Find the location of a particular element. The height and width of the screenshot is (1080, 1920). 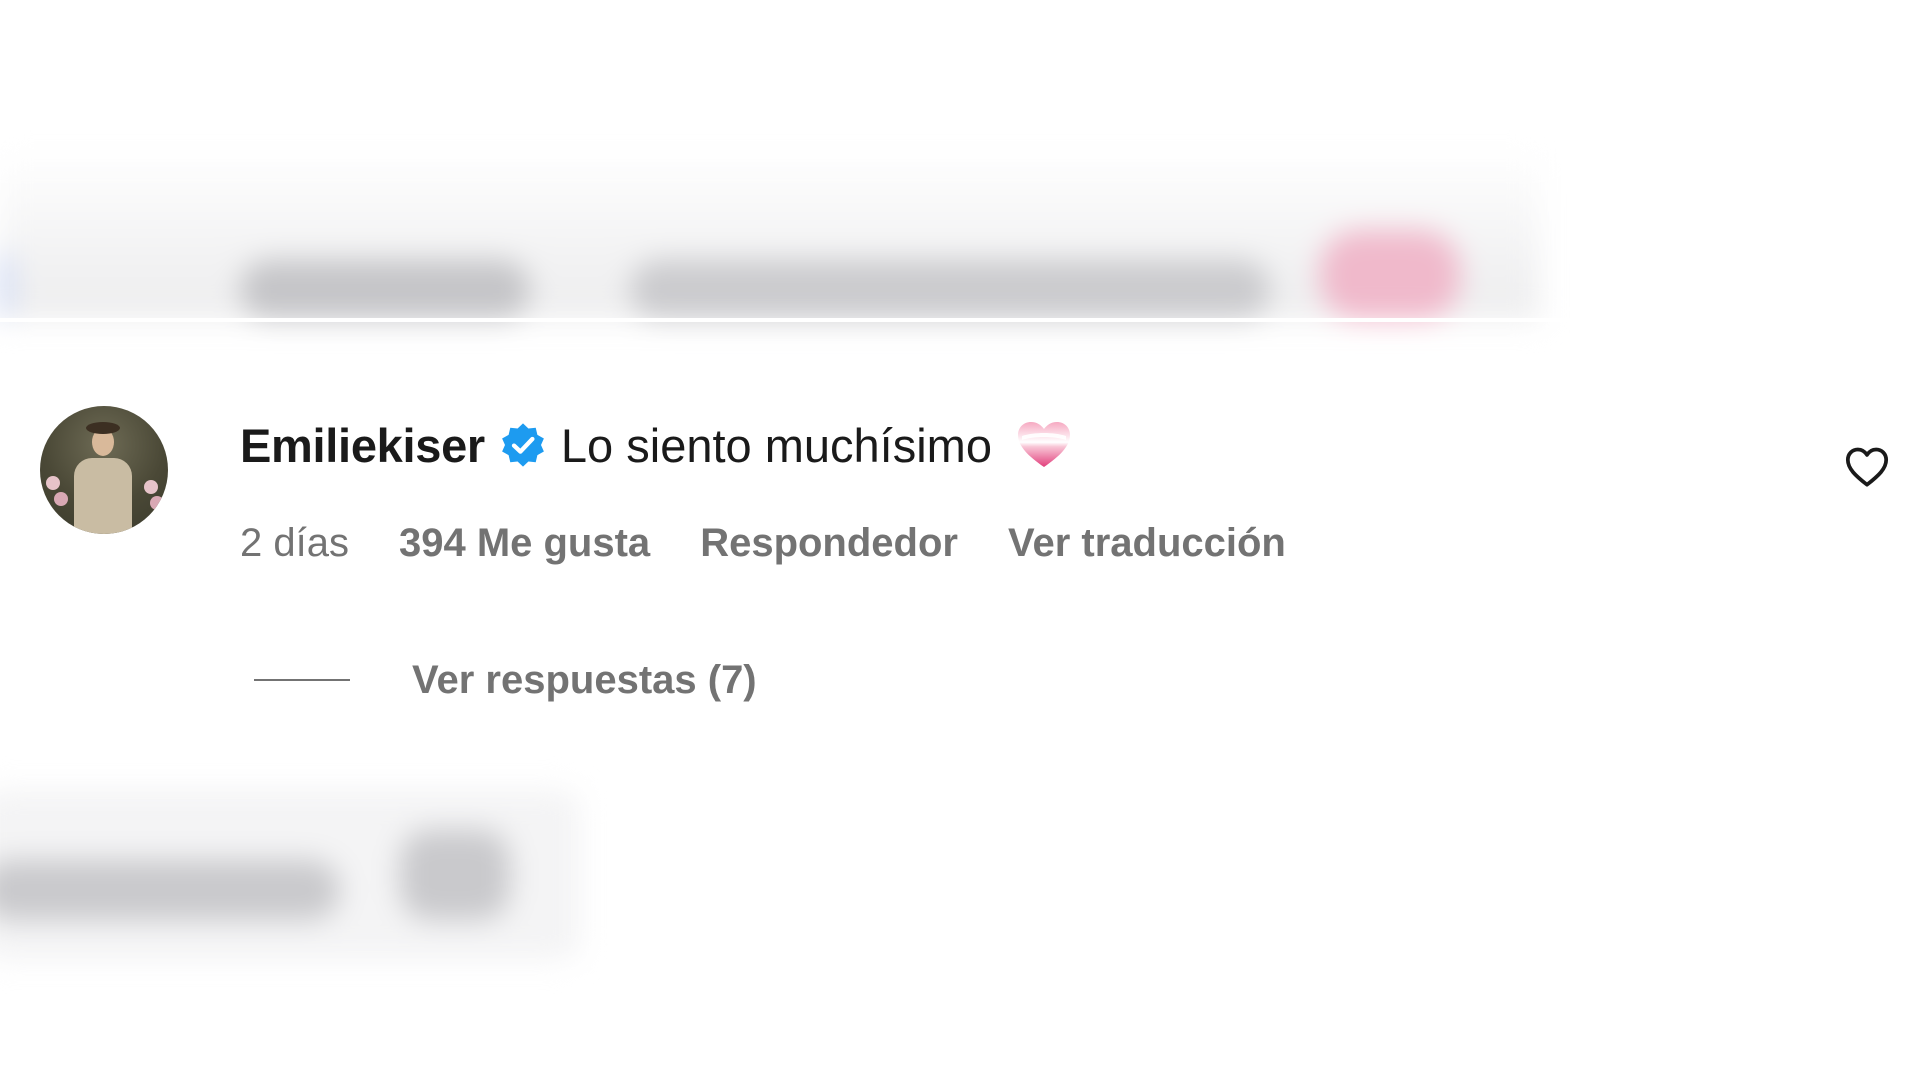

likes-count-button: 394 Me gusta is located at coordinates (524, 543).